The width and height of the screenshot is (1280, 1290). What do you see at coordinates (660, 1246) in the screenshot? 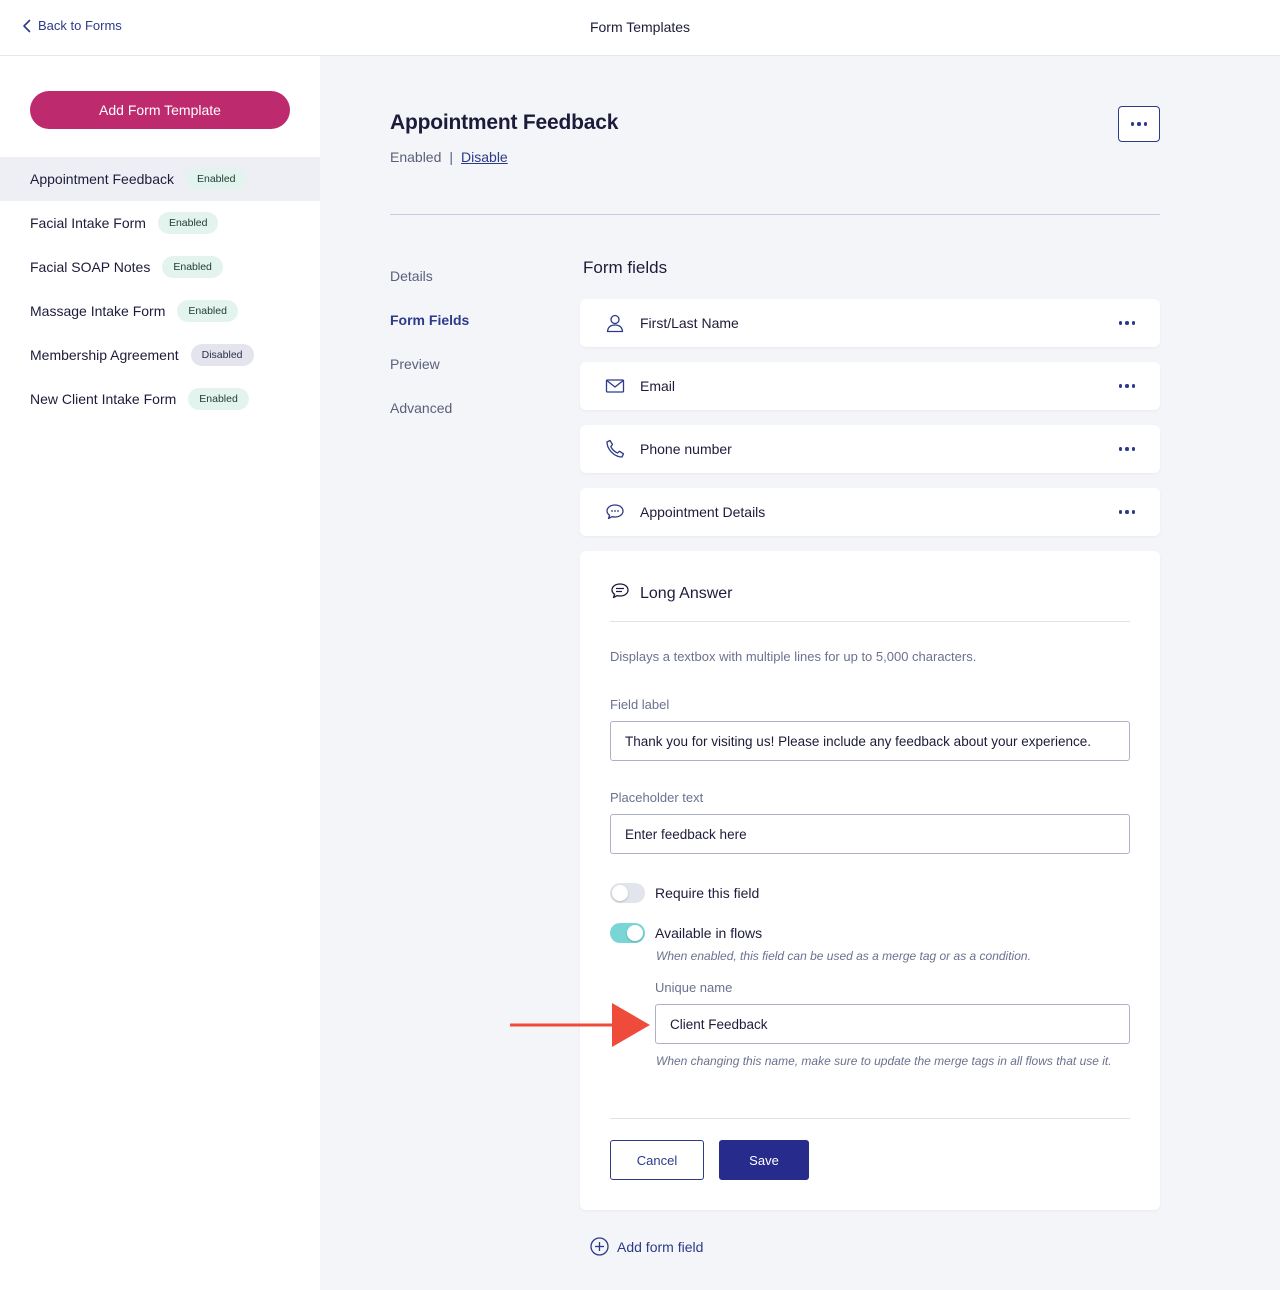
I see `add-form-field-label: Add form field` at bounding box center [660, 1246].